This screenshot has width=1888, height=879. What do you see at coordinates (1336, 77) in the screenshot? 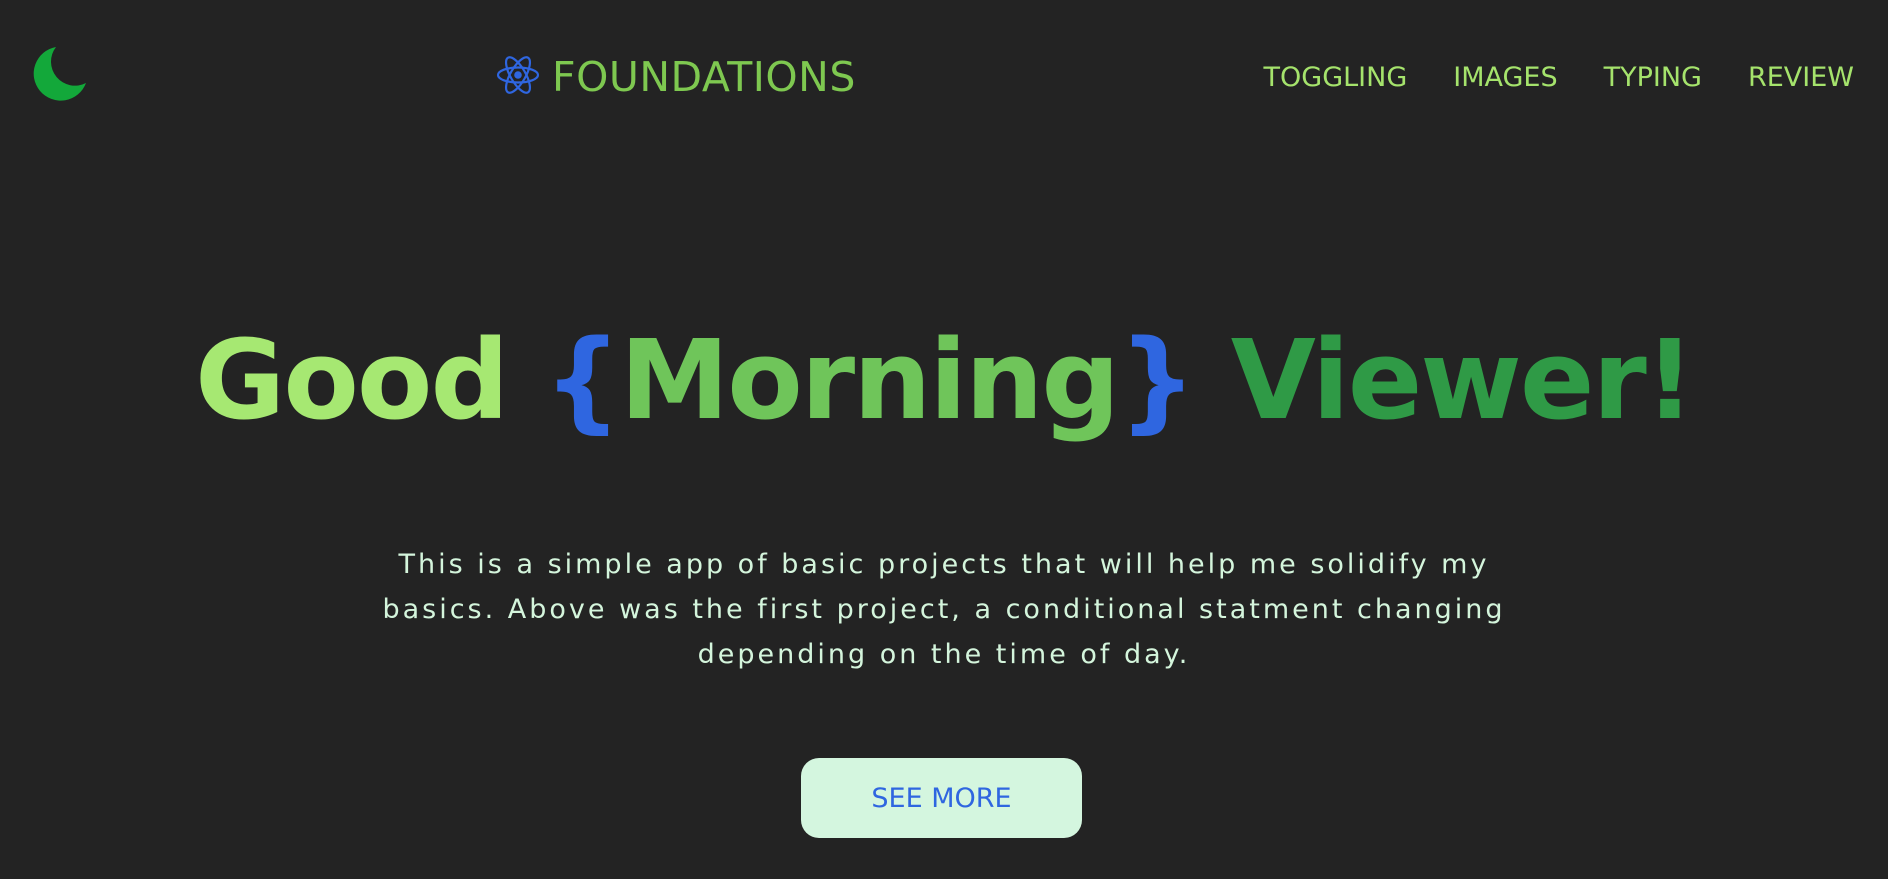
I see `nav-item-toggling: TOGGLING` at bounding box center [1336, 77].